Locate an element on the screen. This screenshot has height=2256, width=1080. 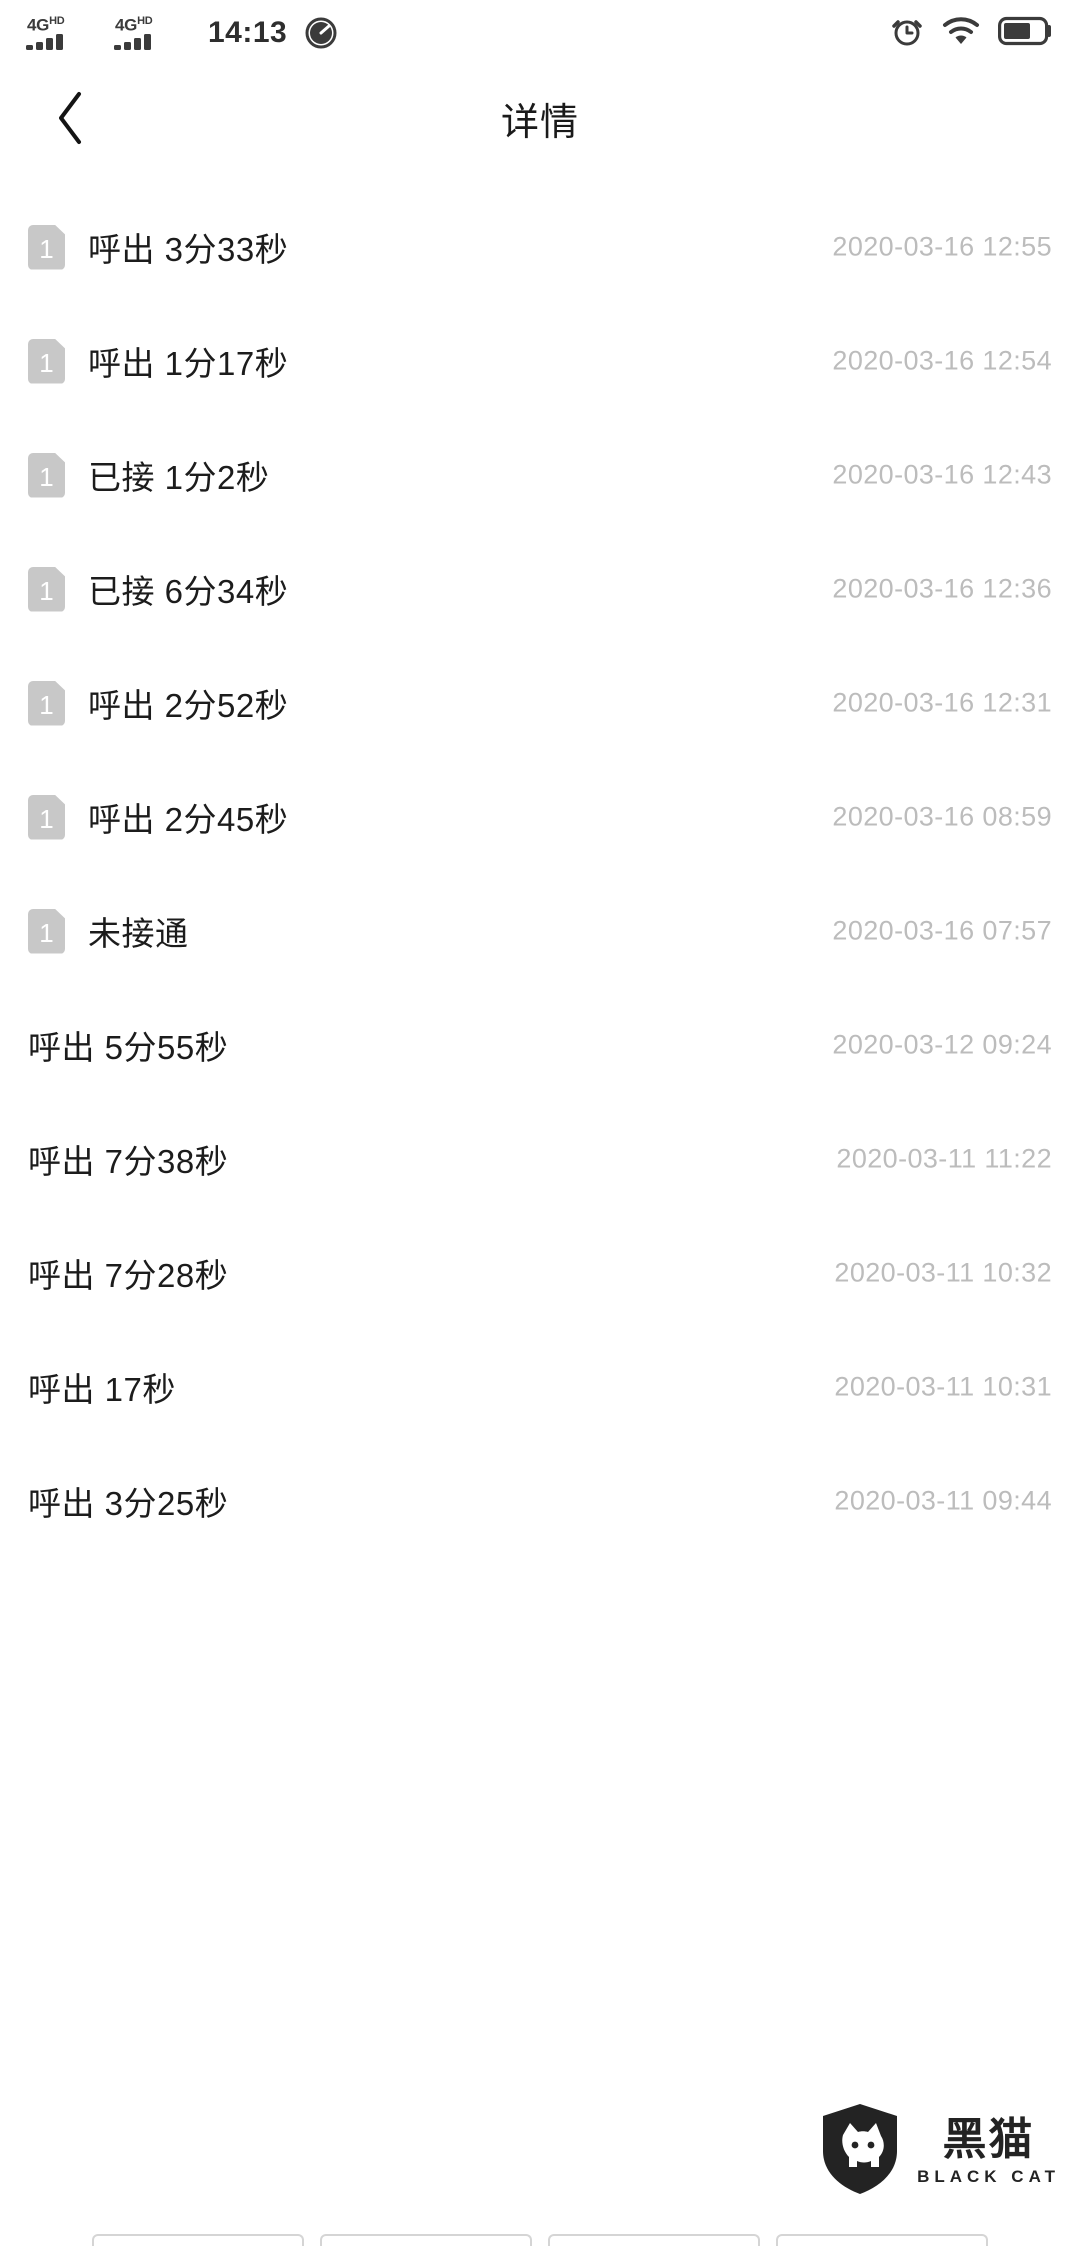
watermark: 黑猫 BLACK CAT is located at coordinates (938, 2151).